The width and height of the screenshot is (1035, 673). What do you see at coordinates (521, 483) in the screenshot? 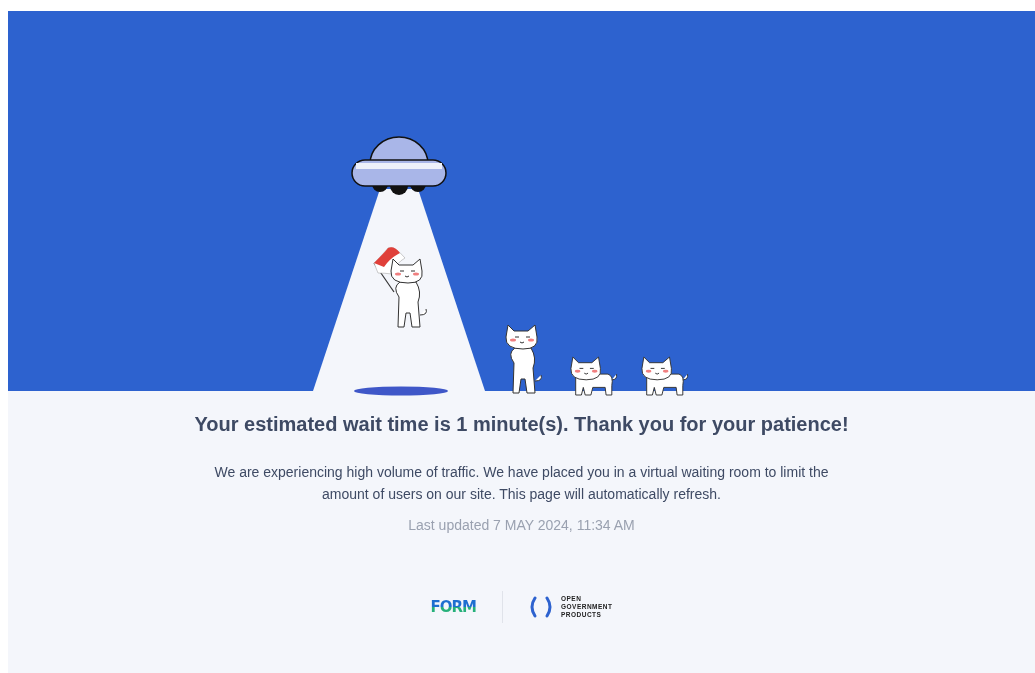
I see `traffic-message: We are experiencing high volume of traffic. We have placed you in a virtual waiting room to limit the amount of users on our site. This page will automatically refresh.` at bounding box center [521, 483].